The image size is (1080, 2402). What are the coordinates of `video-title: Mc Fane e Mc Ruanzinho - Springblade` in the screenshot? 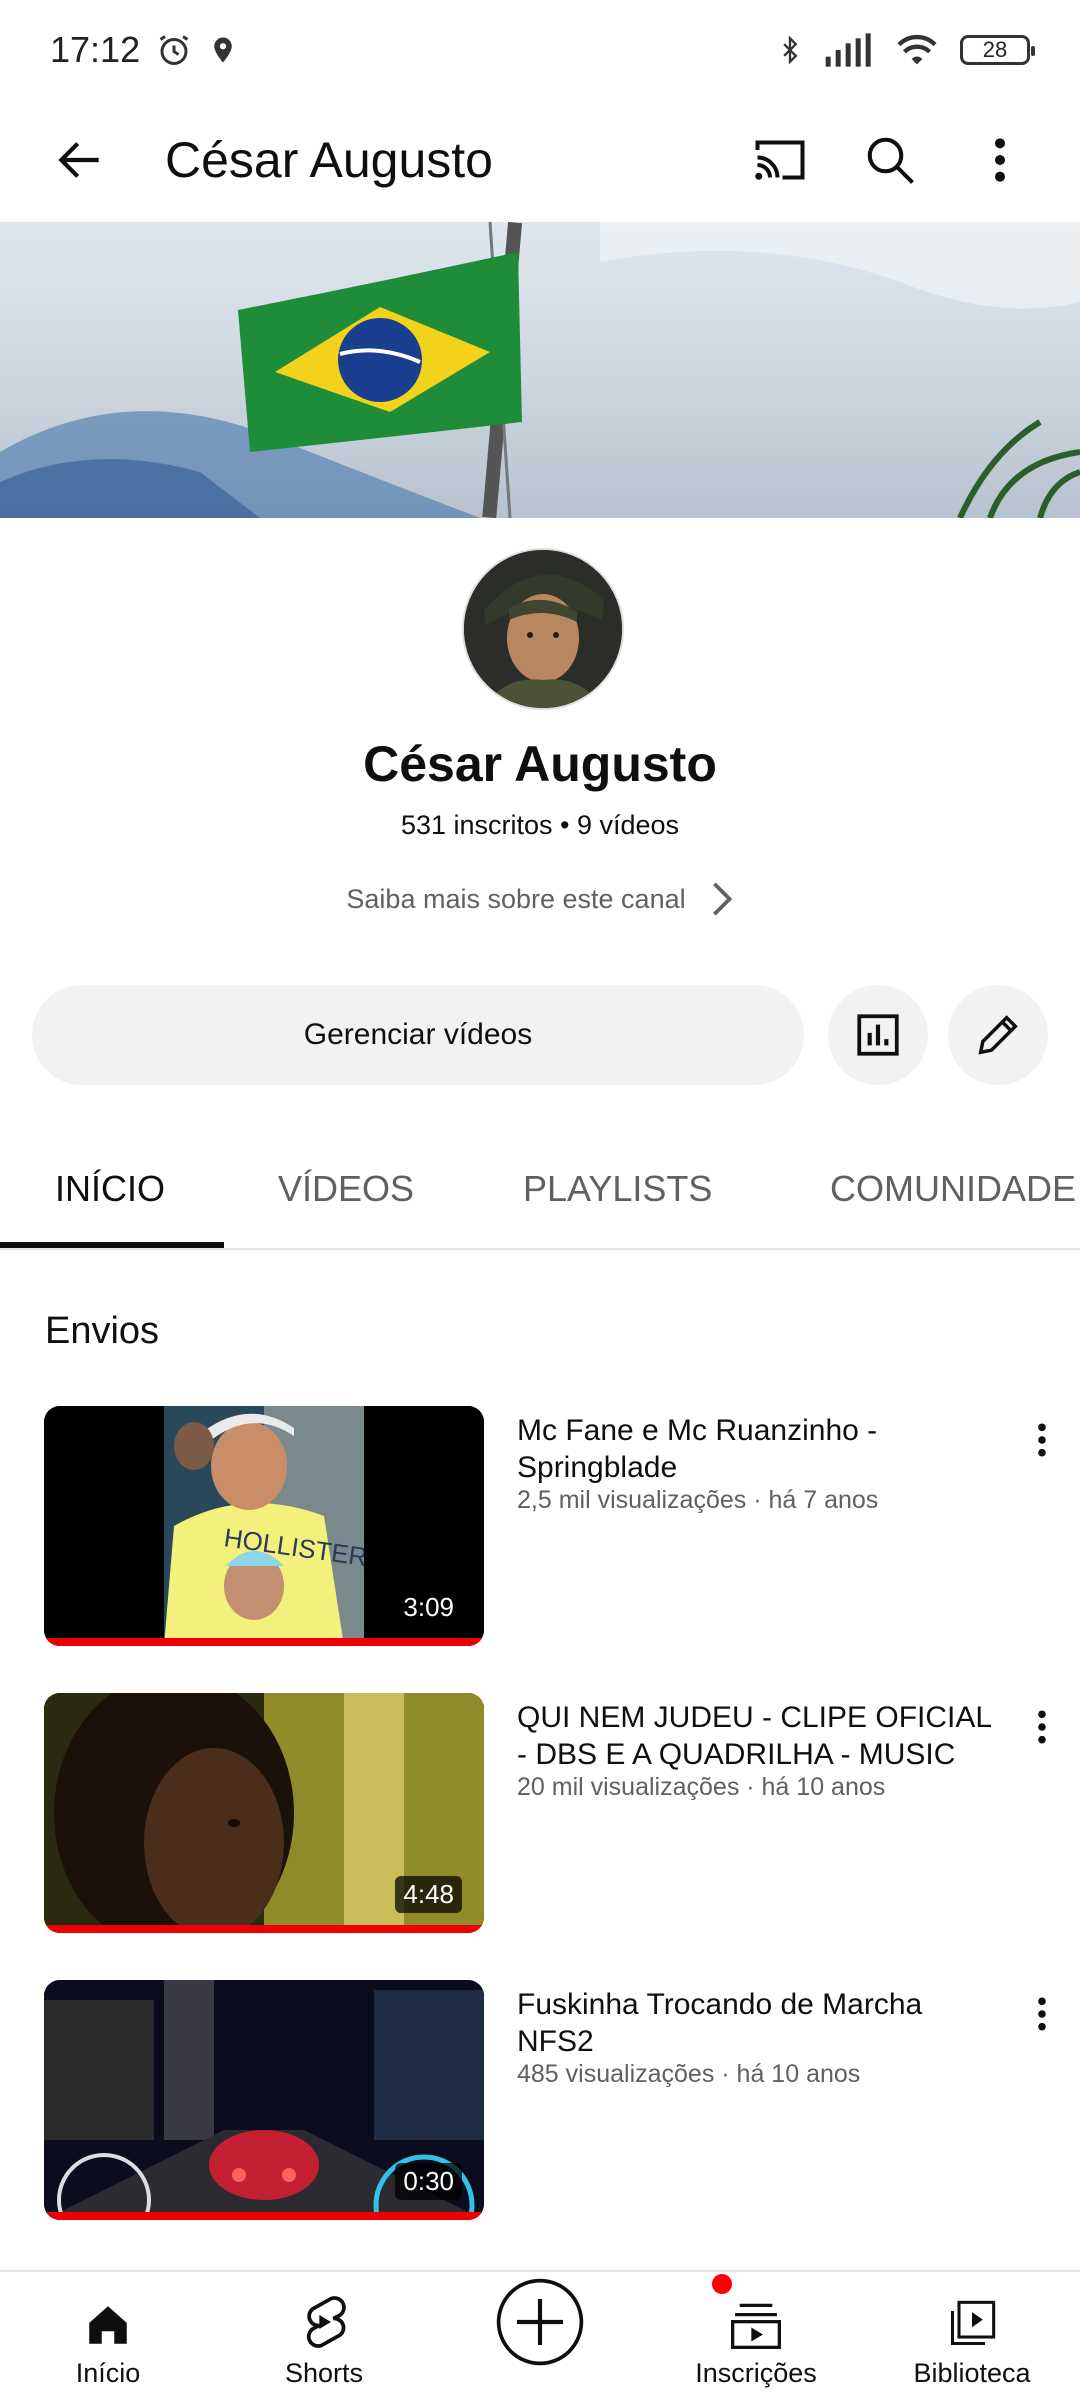 It's located at (762, 1449).